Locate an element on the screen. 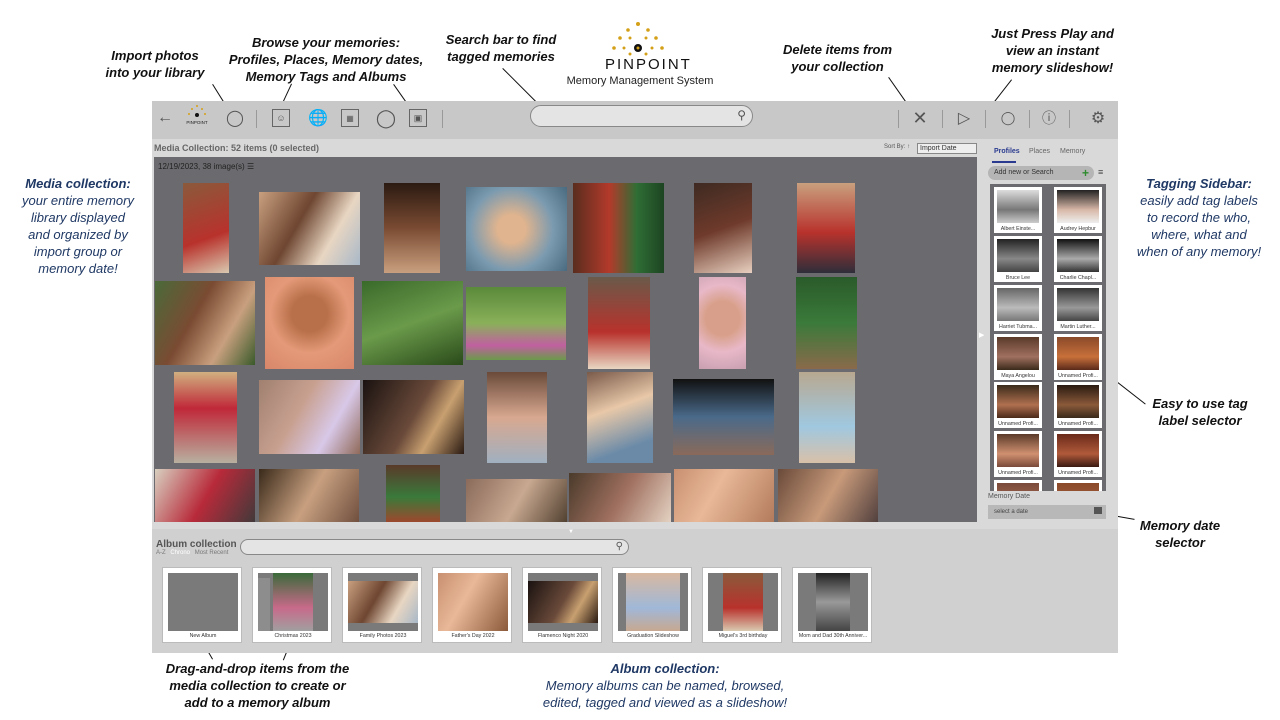 Image resolution: width=1280 pixels, height=720 pixels. add-profile-icon: + is located at coordinates (1085, 173).